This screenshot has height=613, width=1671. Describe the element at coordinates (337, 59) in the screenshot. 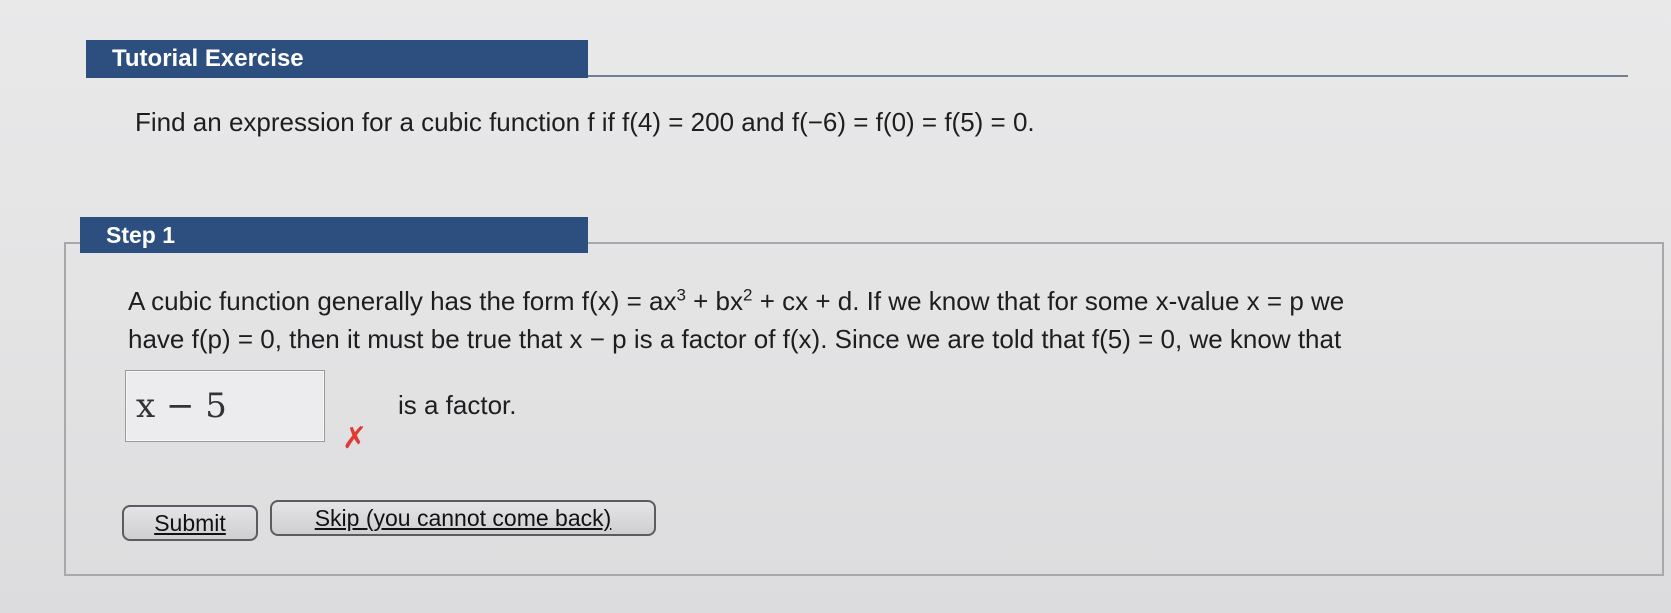

I see `tutorial-exercise-header: Tutorial Exercise` at that location.